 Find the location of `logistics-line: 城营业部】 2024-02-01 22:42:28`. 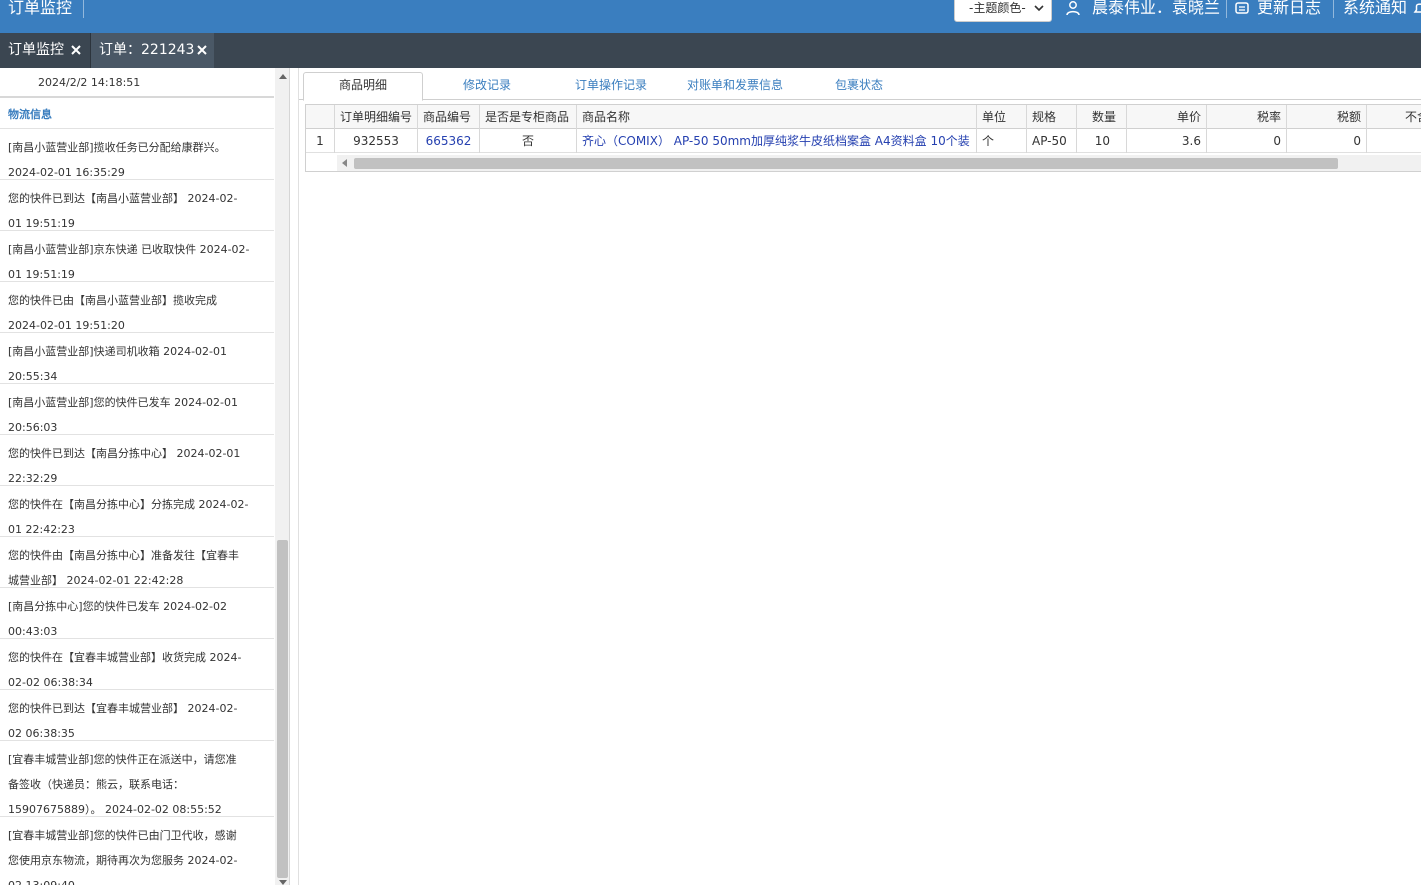

logistics-line: 城营业部】 2024-02-01 22:42:28 is located at coordinates (96, 580).